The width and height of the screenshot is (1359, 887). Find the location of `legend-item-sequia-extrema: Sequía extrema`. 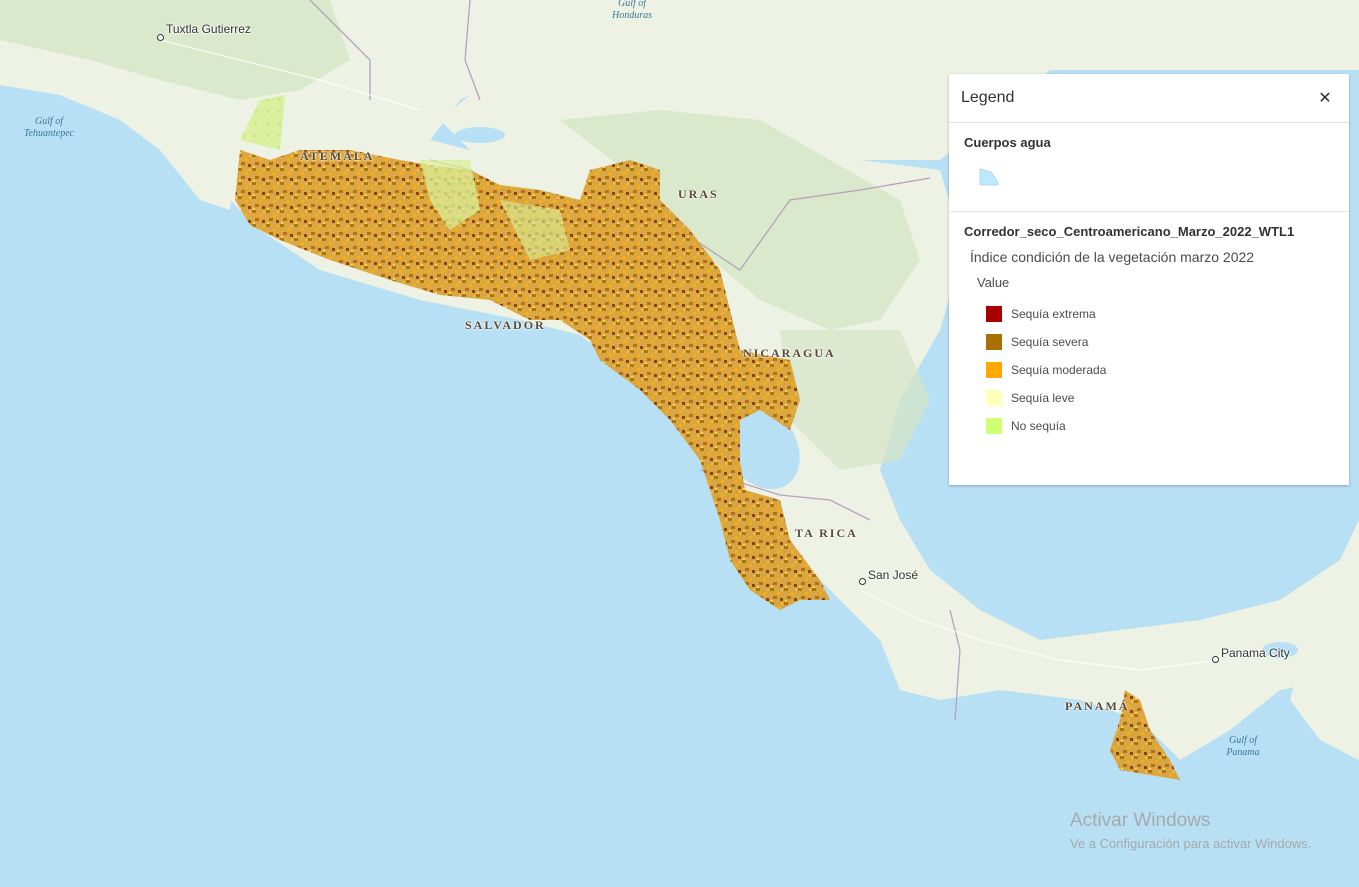

legend-item-sequia-extrema: Sequía extrema is located at coordinates (1160, 314).